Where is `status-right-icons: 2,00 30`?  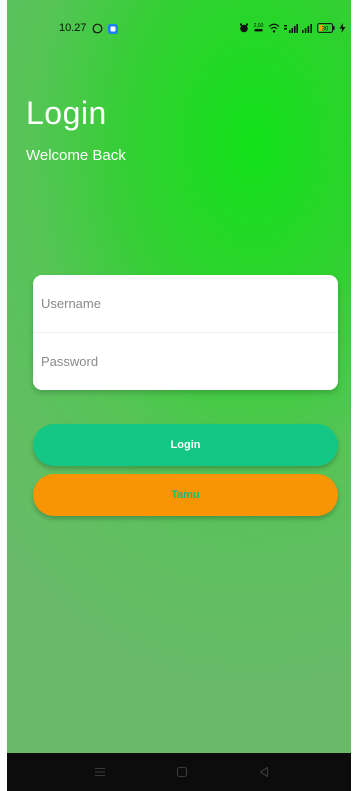 status-right-icons: 2,00 30 is located at coordinates (292, 29).